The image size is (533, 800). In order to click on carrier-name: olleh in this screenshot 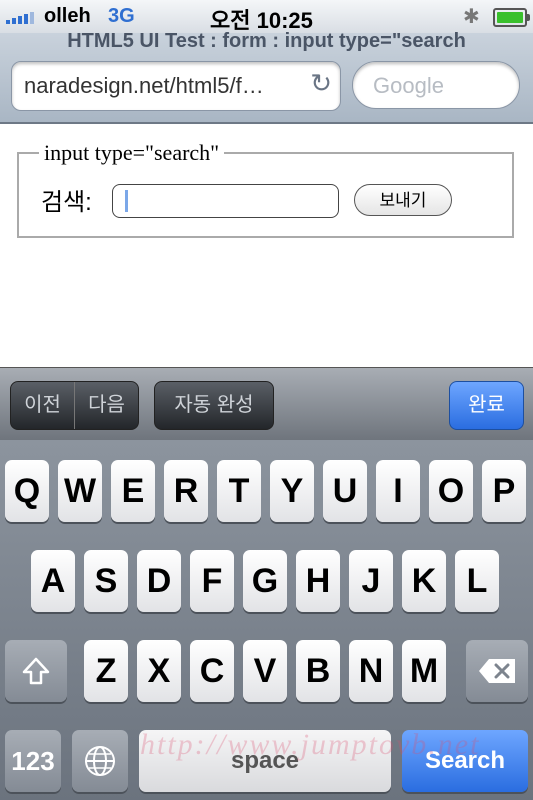, I will do `click(67, 16)`.